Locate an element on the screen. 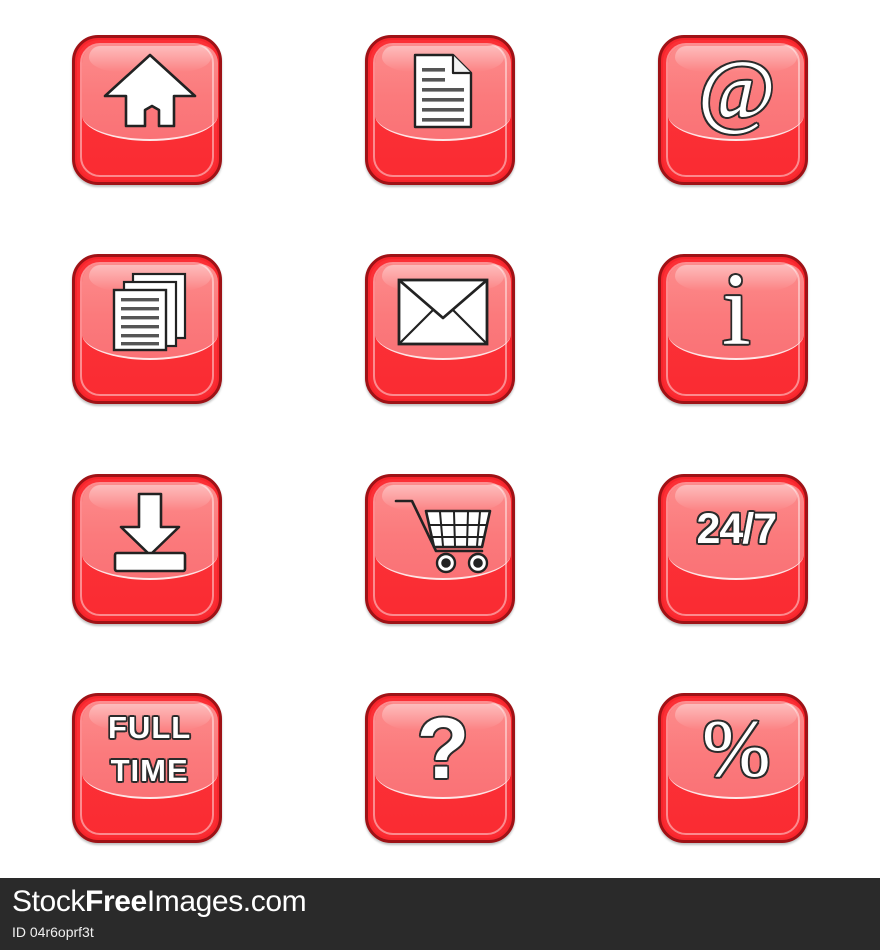 Image resolution: width=880 pixels, height=950 pixels. download-button is located at coordinates (146, 548).